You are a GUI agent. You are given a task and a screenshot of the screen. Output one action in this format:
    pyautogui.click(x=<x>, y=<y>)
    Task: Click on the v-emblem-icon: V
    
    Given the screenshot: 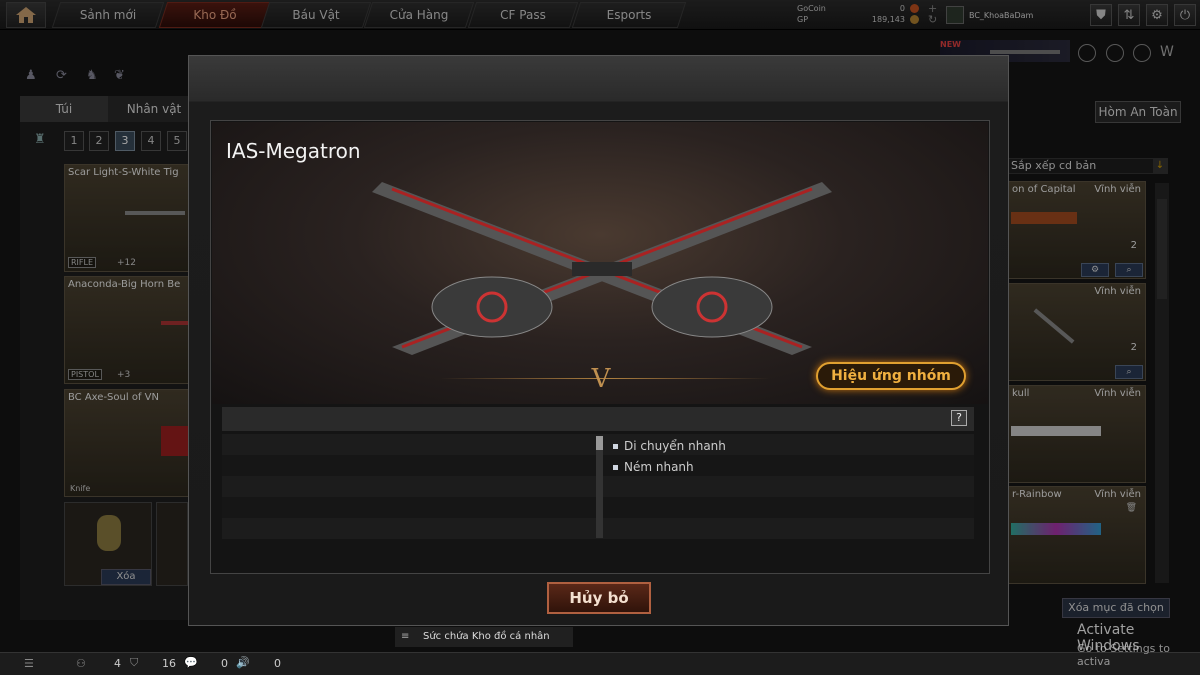 What is the action you would take?
    pyautogui.click(x=601, y=379)
    